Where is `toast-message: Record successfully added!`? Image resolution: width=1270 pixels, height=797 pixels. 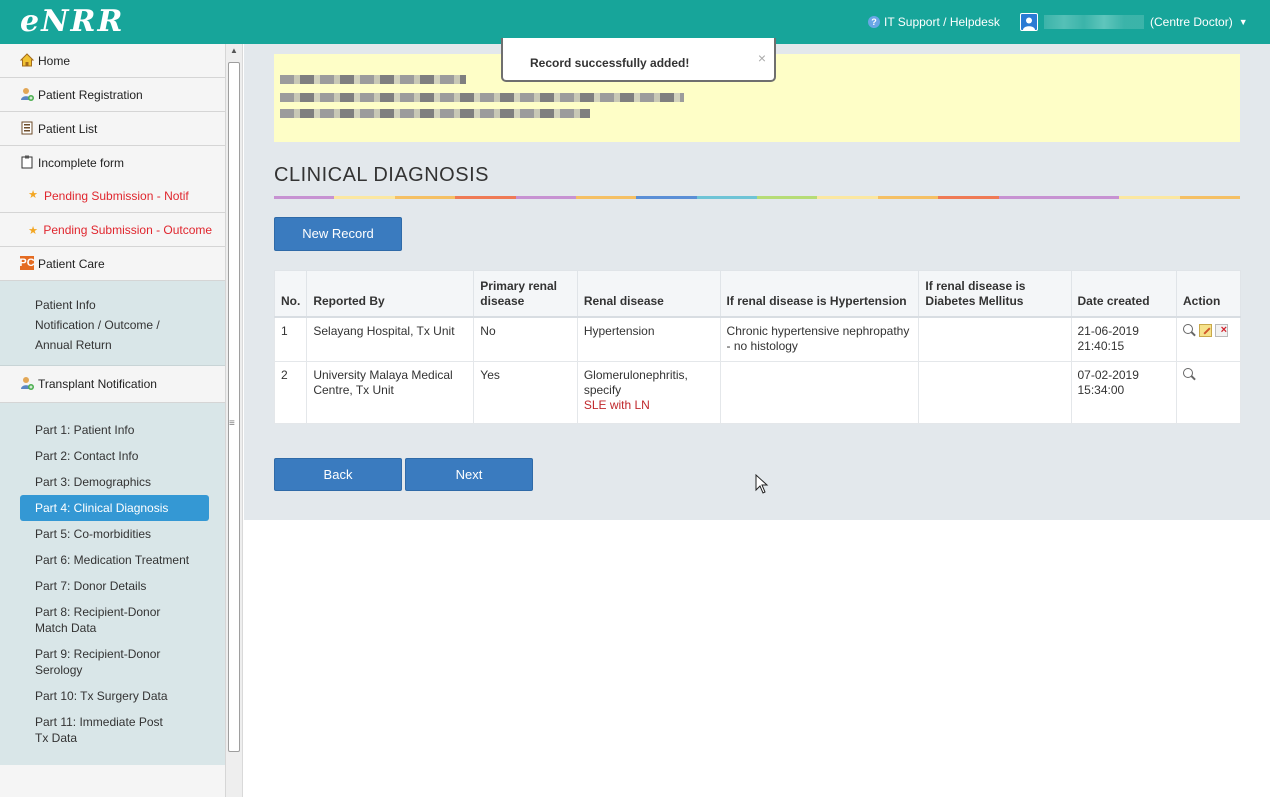
toast-message: Record successfully added! is located at coordinates (610, 63).